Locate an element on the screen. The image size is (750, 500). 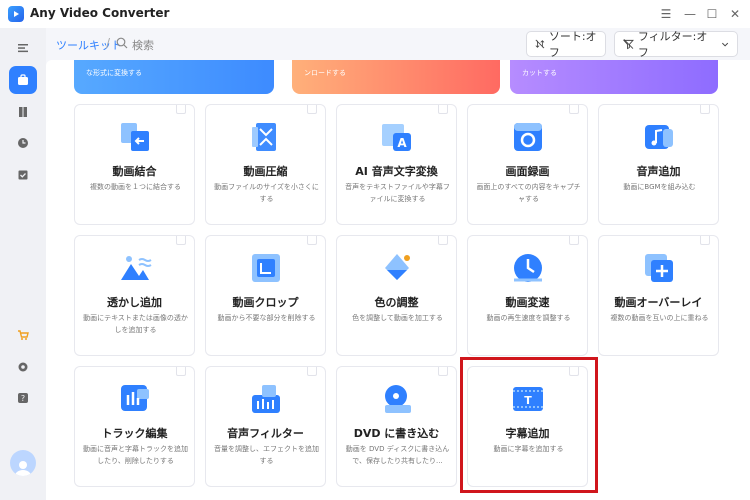
card-title: 動画変速 is located at coordinates (527, 302).